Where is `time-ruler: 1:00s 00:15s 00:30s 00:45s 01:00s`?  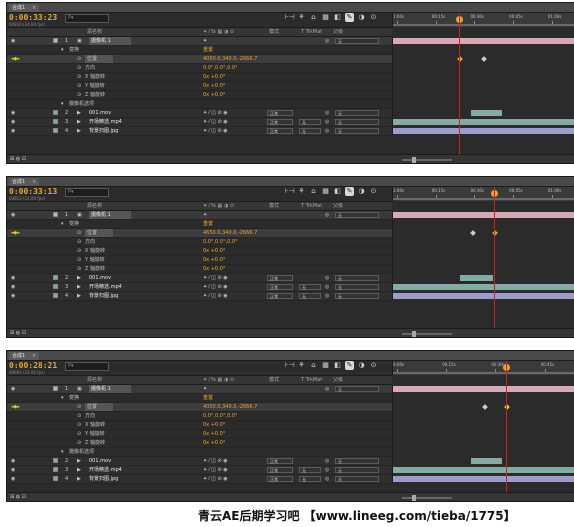
time-ruler: 1:00s 00:15s 00:30s 00:45s 01:00s is located at coordinates (483, 194).